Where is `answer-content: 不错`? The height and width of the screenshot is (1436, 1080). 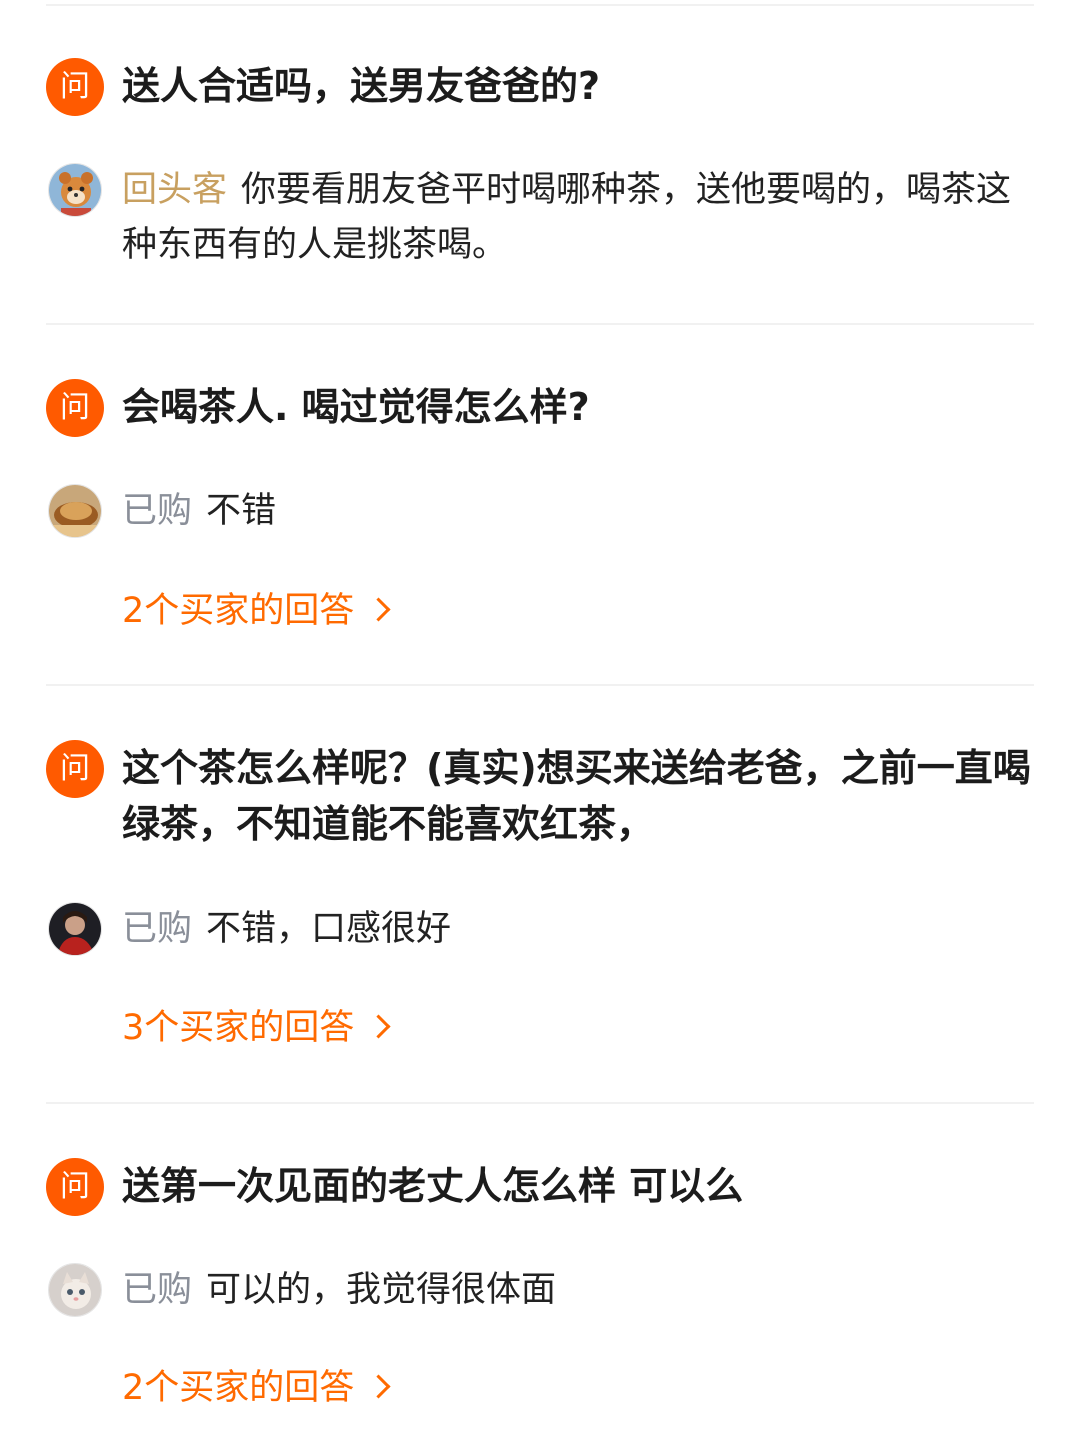
answer-content: 不错 is located at coordinates (241, 511).